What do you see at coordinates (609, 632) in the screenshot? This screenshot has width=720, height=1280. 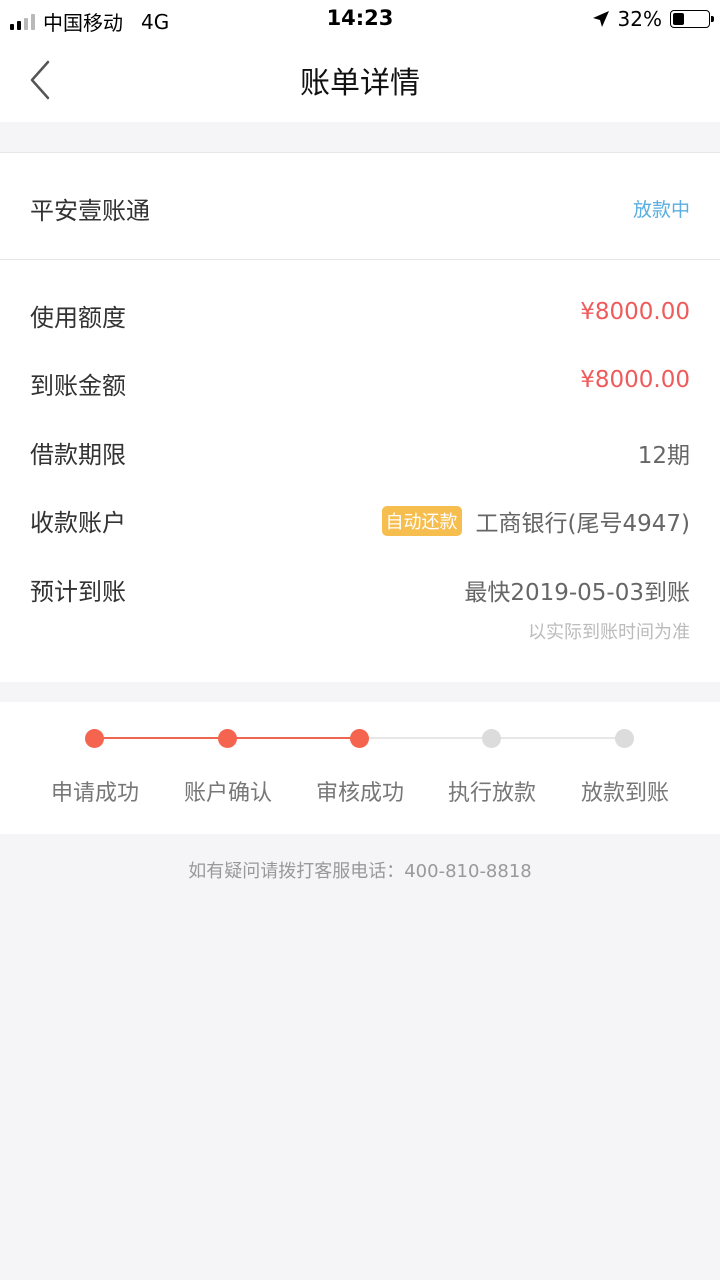 I see `arrival-disclaimer: 以实际到账时间为准` at bounding box center [609, 632].